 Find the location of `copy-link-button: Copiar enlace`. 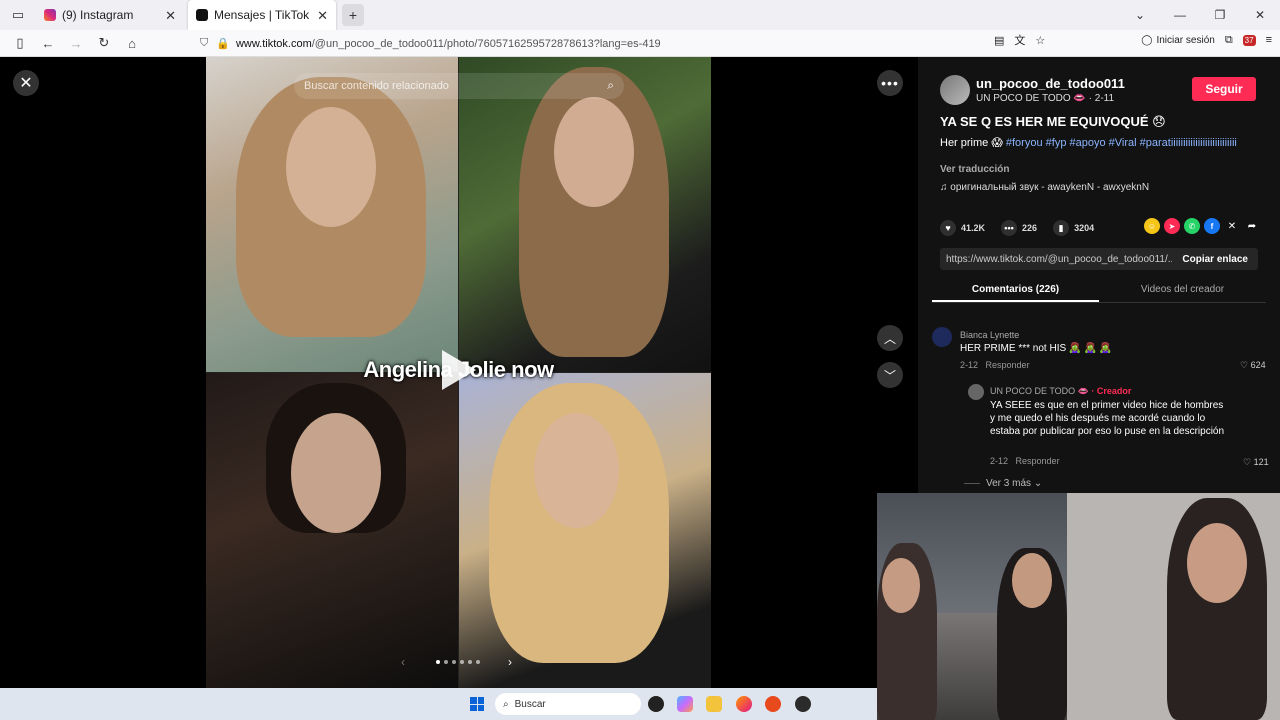

copy-link-button: Copiar enlace is located at coordinates (1215, 259).